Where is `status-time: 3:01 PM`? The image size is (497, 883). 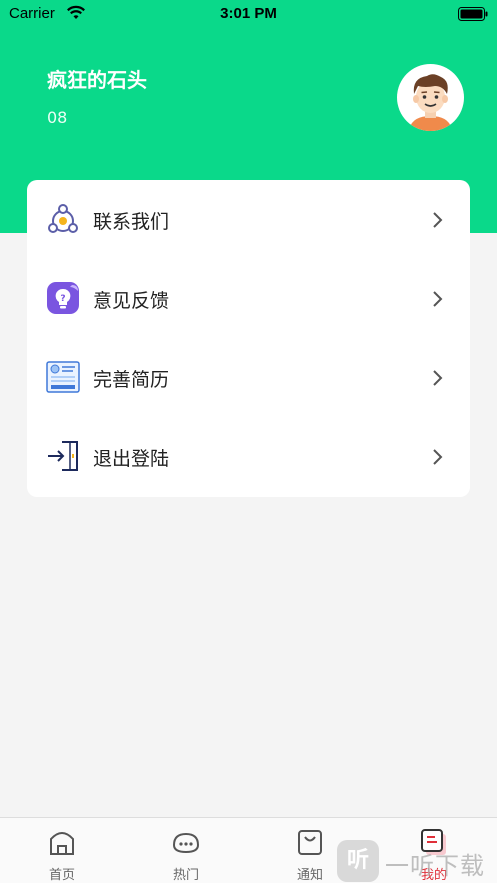 status-time: 3:01 PM is located at coordinates (248, 13).